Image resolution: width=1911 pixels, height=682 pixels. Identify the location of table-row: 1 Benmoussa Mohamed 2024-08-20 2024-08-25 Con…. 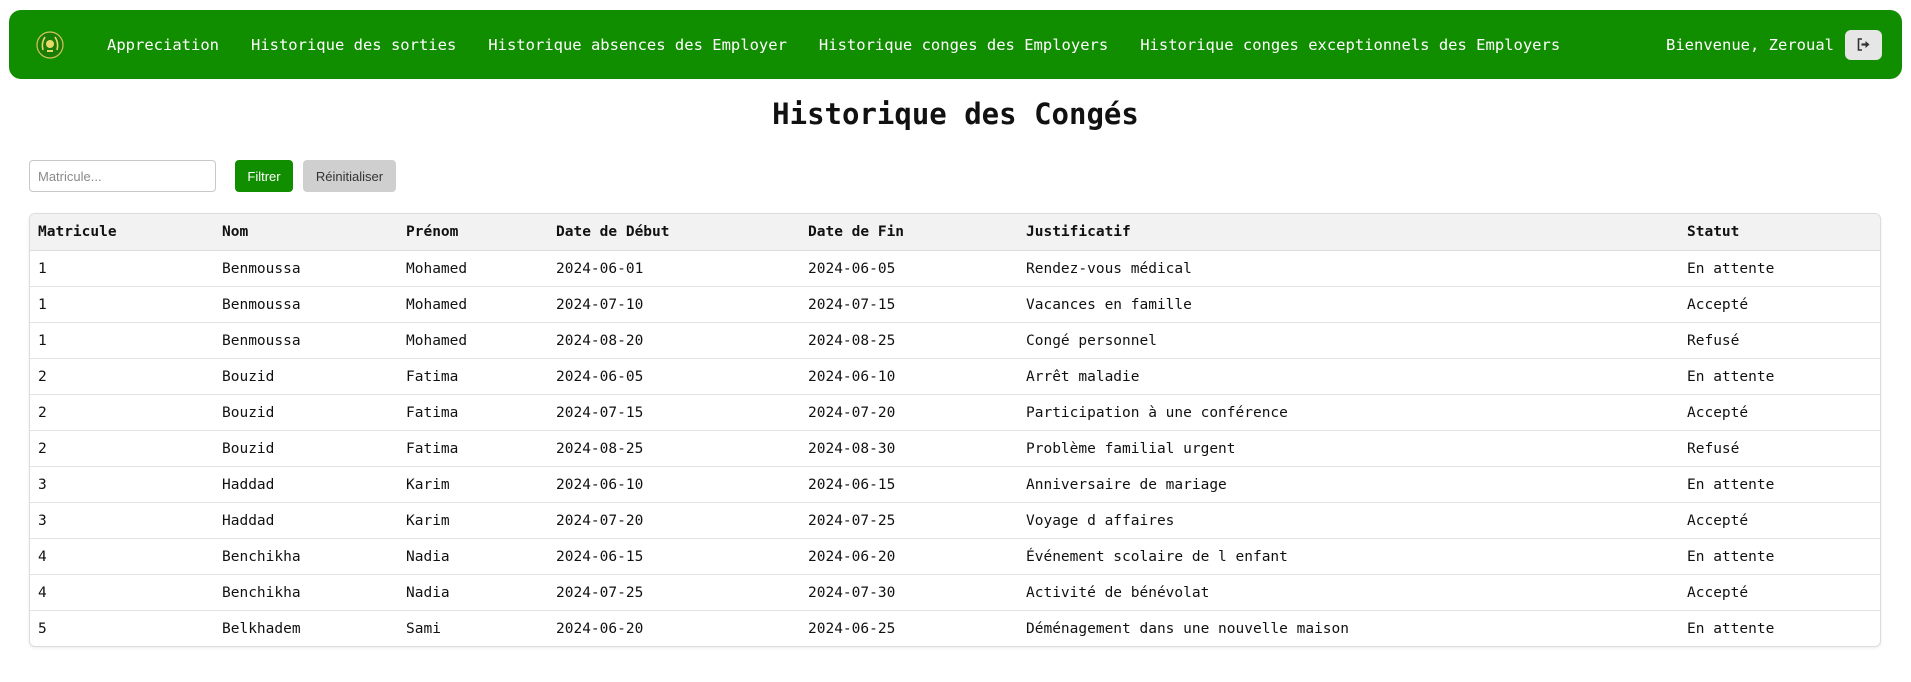
(955, 340).